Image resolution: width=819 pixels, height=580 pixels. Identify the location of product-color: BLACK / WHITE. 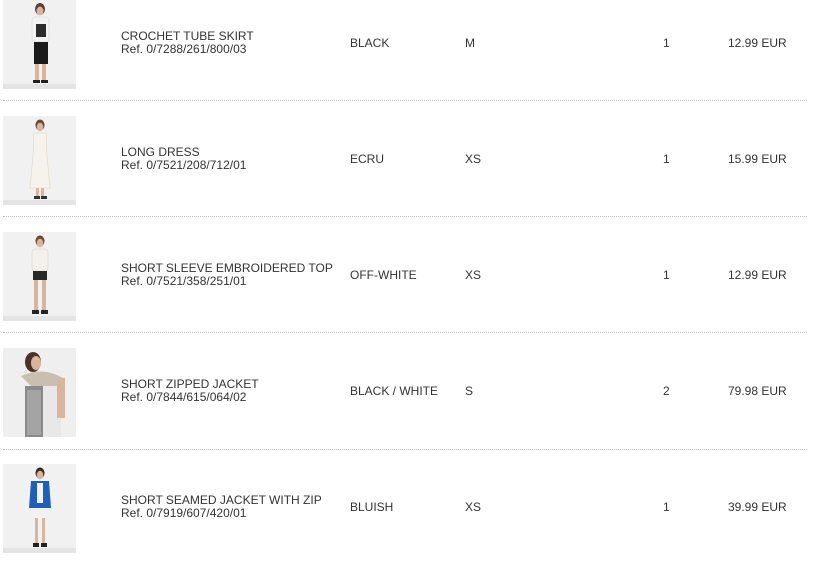
(394, 391).